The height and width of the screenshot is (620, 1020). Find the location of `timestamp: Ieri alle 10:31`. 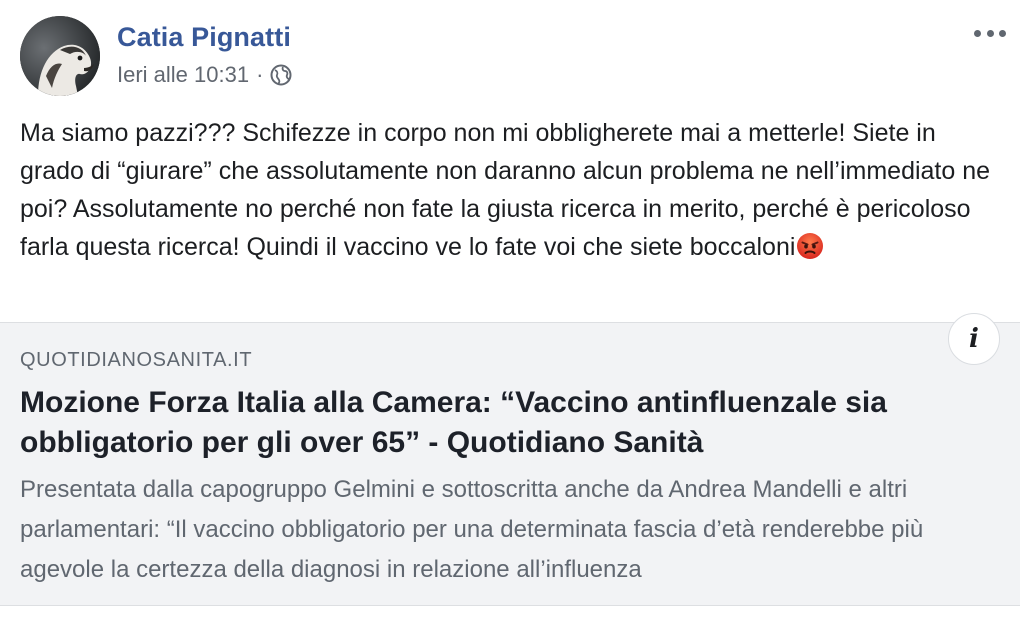

timestamp: Ieri alle 10:31 is located at coordinates (183, 75).